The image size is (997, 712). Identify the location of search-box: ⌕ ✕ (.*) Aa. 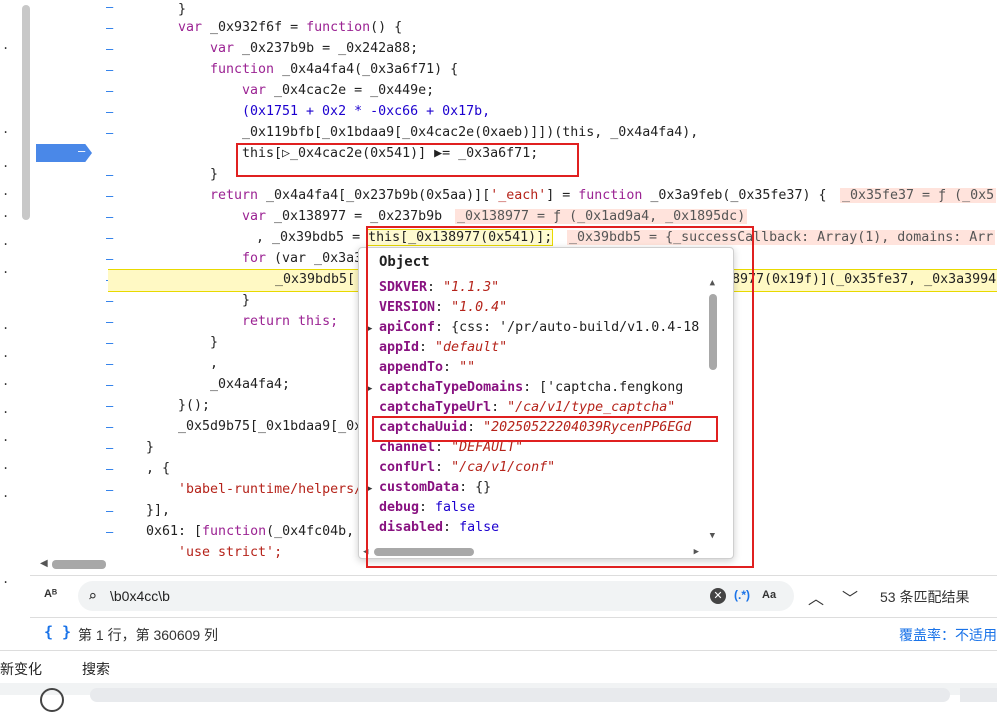
(436, 596).